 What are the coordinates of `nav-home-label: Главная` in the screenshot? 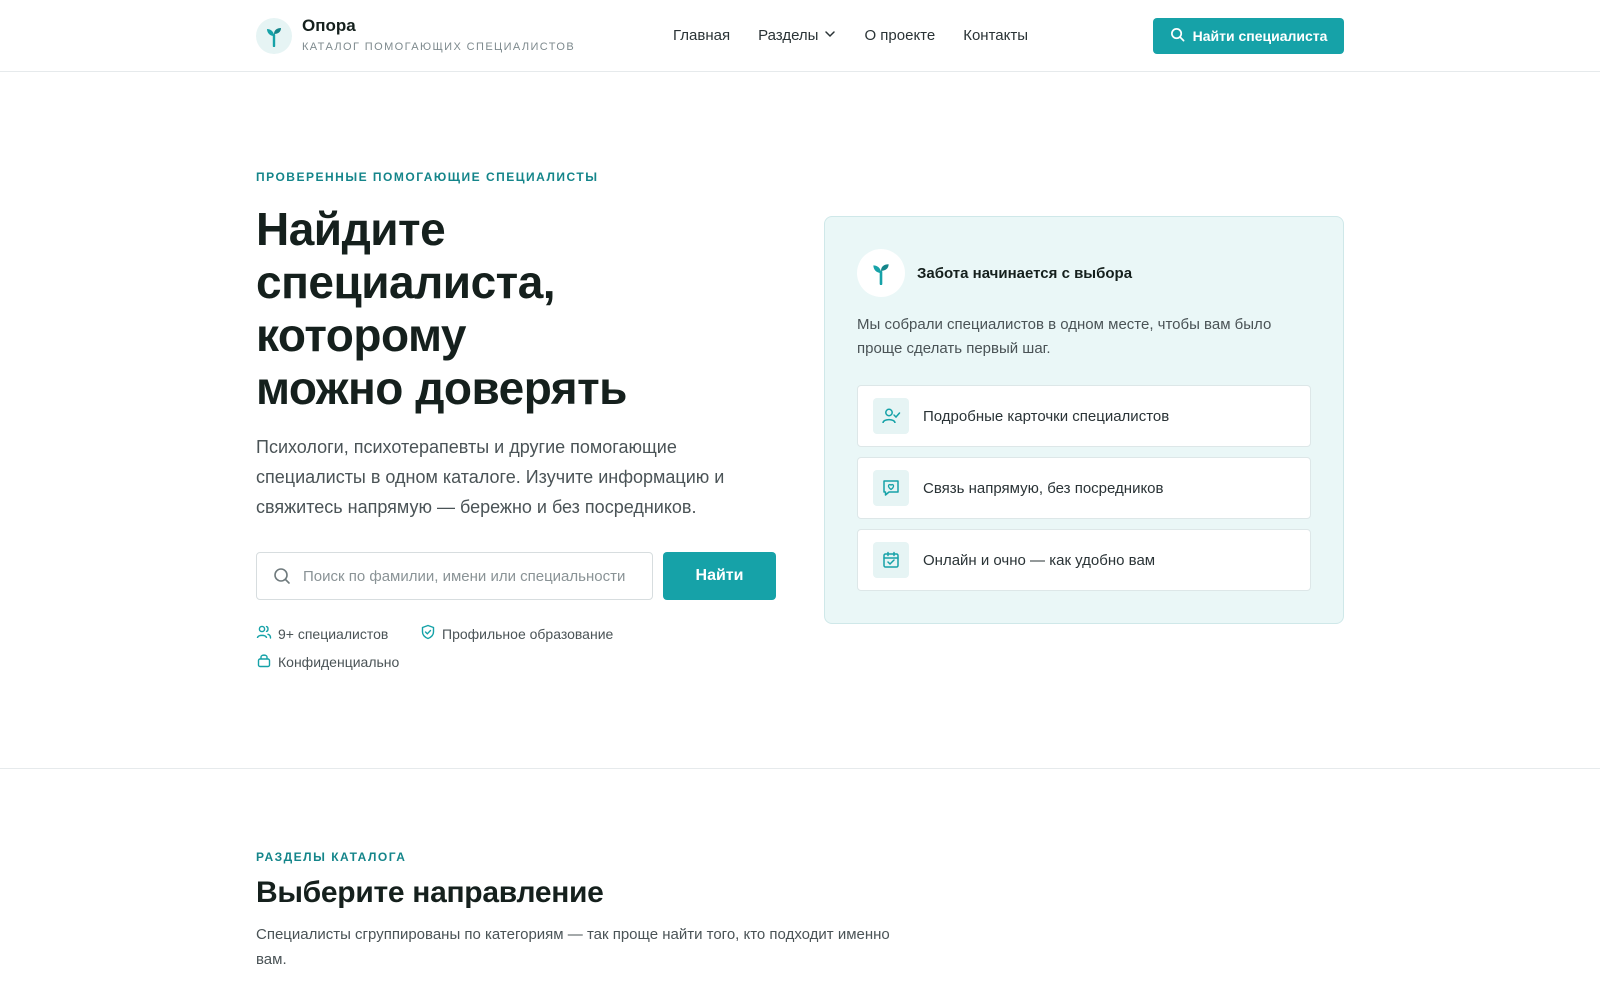 It's located at (702, 35).